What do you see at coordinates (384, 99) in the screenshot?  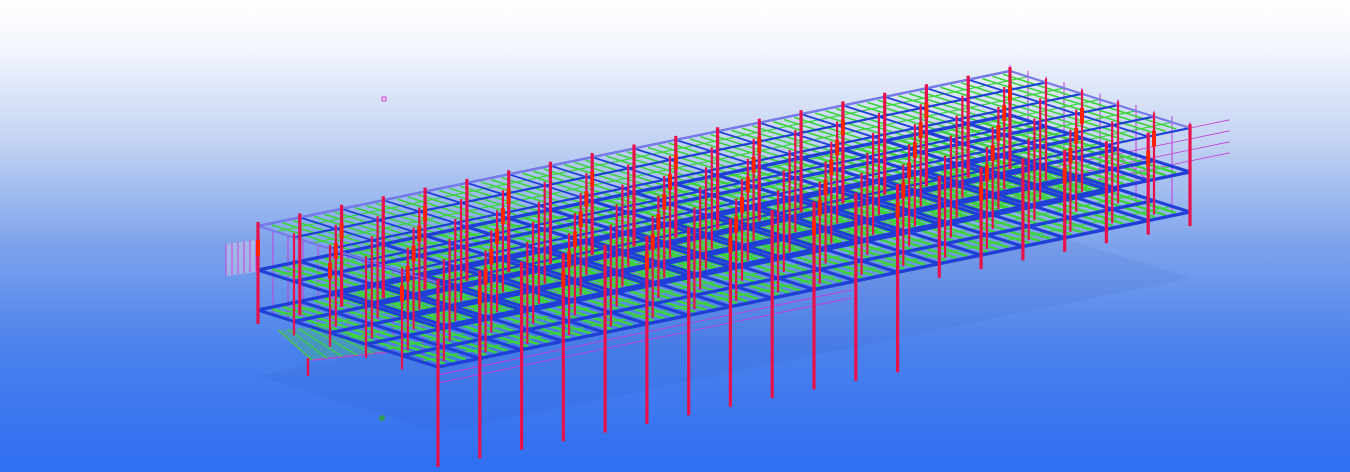 I see `pink-marker-icon` at bounding box center [384, 99].